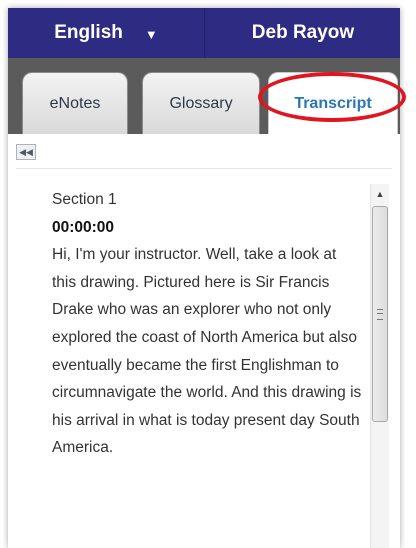 The image size is (416, 548). I want to click on scrollbar-thumb, so click(380, 314).